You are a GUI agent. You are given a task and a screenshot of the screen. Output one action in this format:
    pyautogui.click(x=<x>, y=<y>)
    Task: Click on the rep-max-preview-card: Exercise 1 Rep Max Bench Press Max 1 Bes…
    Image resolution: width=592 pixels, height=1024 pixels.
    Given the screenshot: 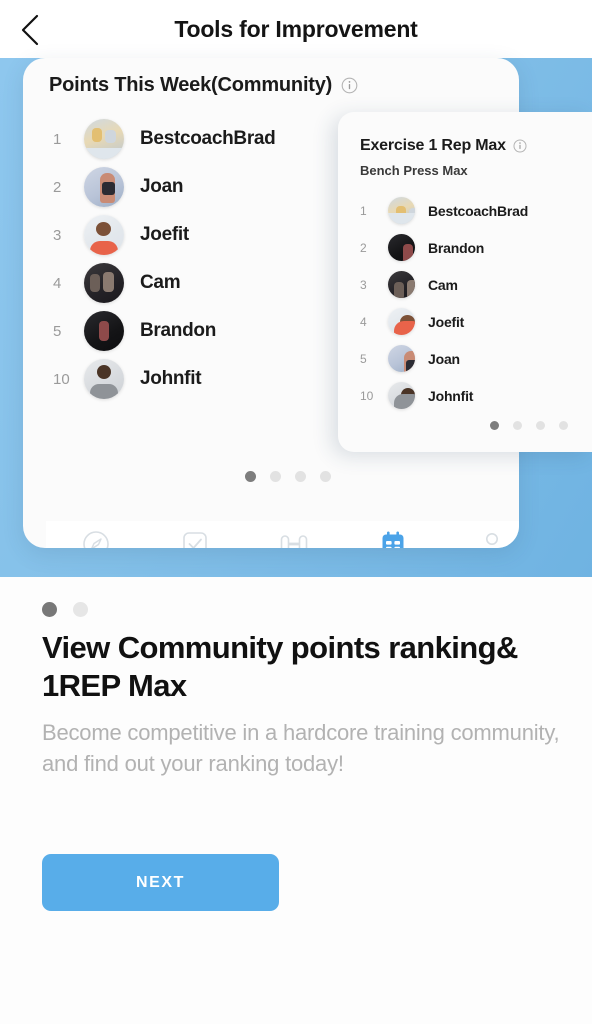 What is the action you would take?
    pyautogui.click(x=465, y=282)
    